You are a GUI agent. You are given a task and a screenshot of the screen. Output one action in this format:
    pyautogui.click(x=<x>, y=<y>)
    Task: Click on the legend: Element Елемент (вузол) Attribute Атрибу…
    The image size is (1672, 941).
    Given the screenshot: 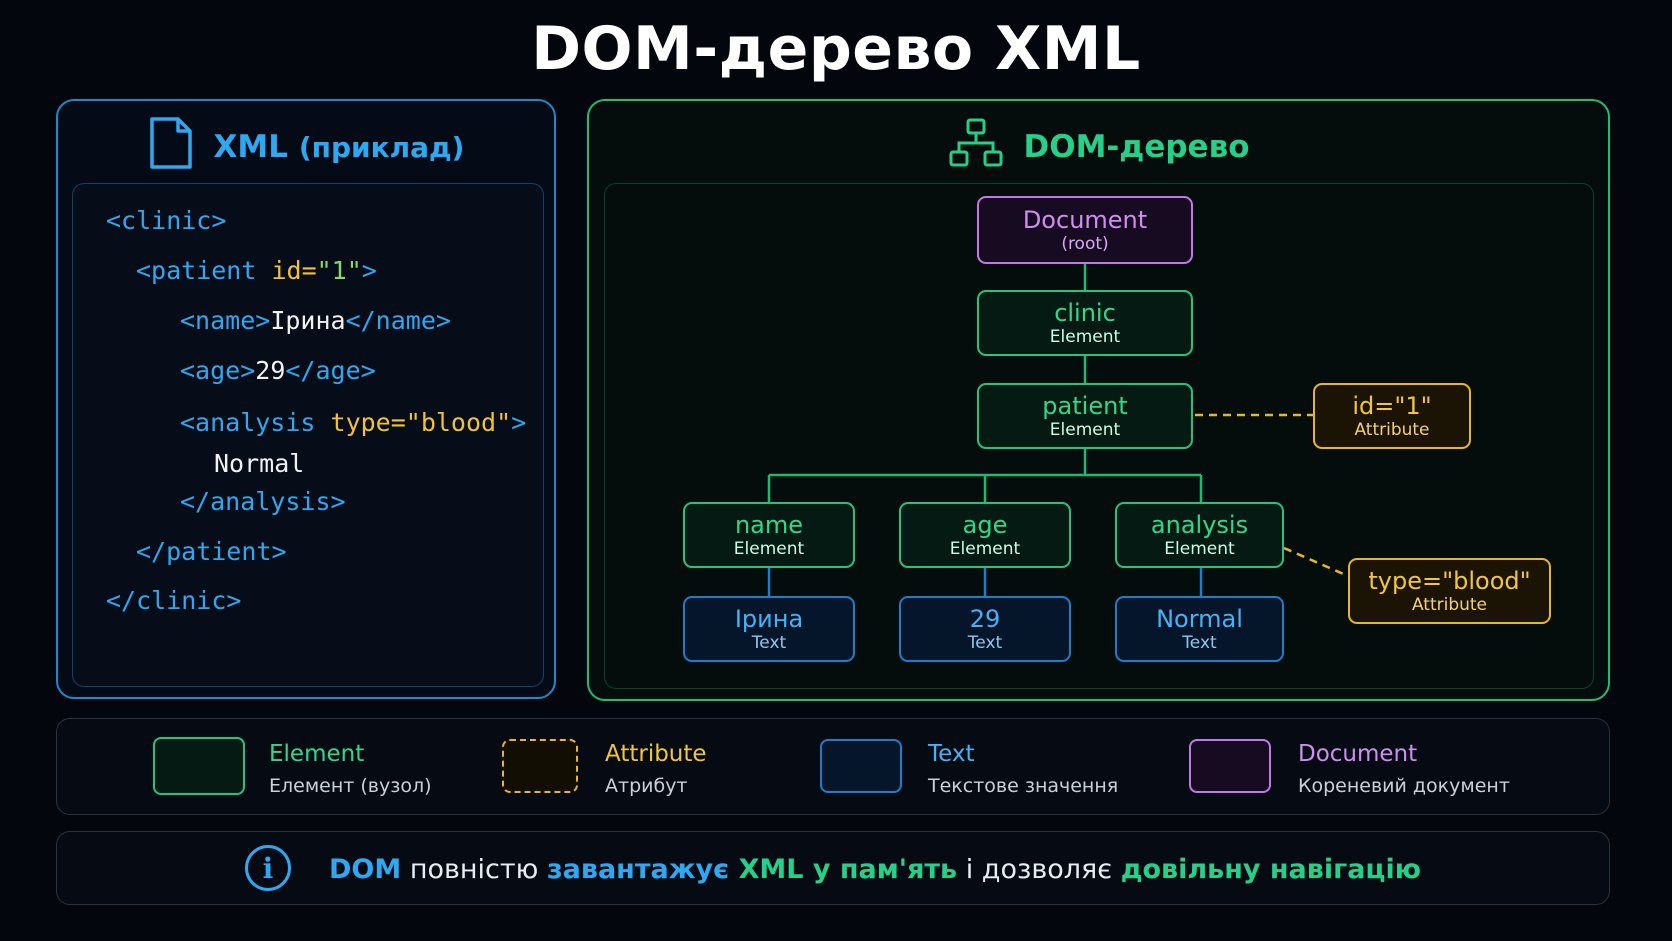 What is the action you would take?
    pyautogui.click(x=833, y=766)
    